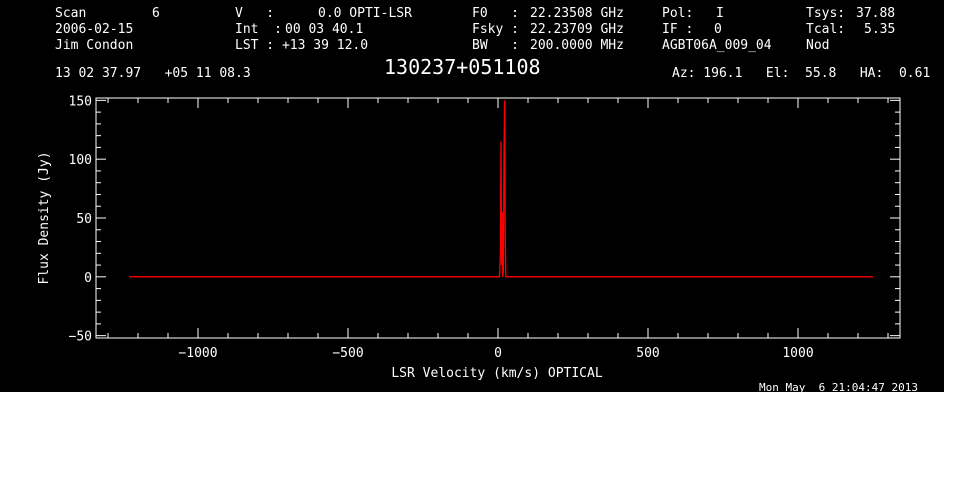 The width and height of the screenshot is (962, 490). Describe the element at coordinates (197, 353) in the screenshot. I see `x-tick-label: −1000` at that location.